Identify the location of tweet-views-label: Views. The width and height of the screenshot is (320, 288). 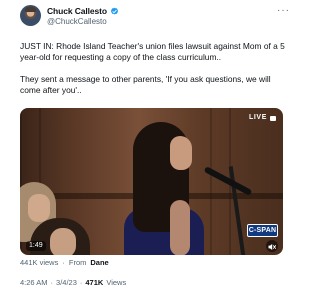
(116, 282).